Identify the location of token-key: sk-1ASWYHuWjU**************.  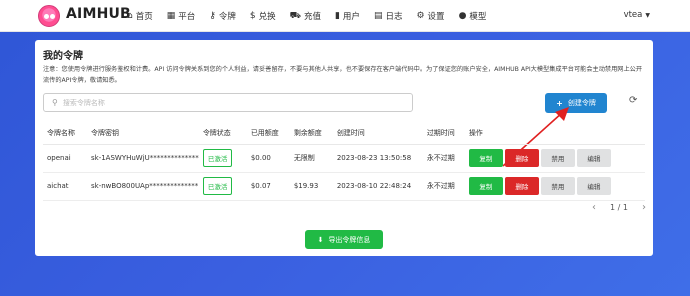
(143, 158).